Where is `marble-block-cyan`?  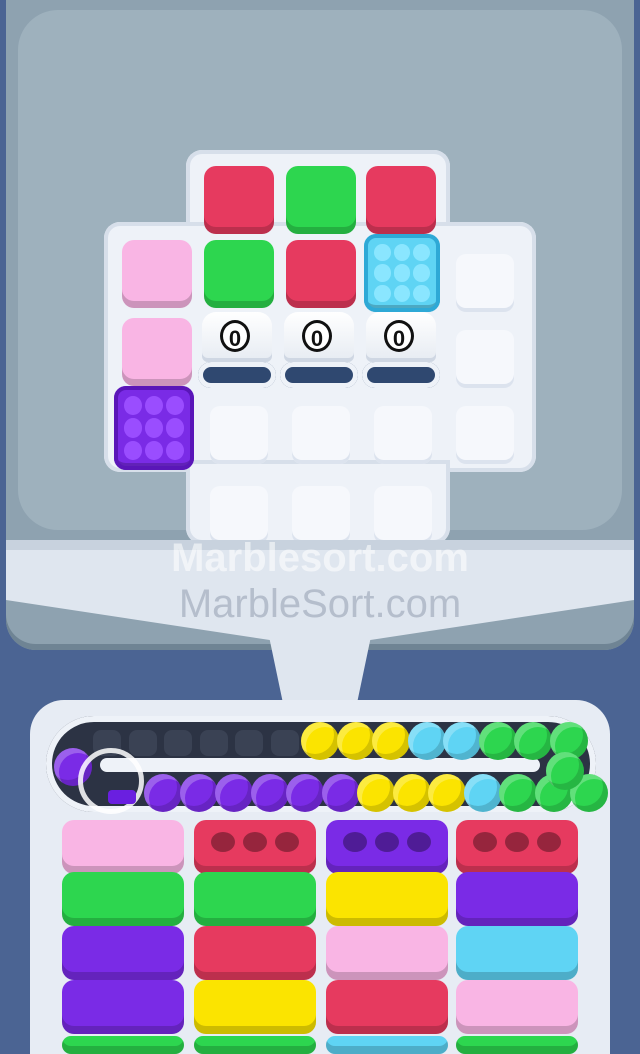 marble-block-cyan is located at coordinates (402, 273).